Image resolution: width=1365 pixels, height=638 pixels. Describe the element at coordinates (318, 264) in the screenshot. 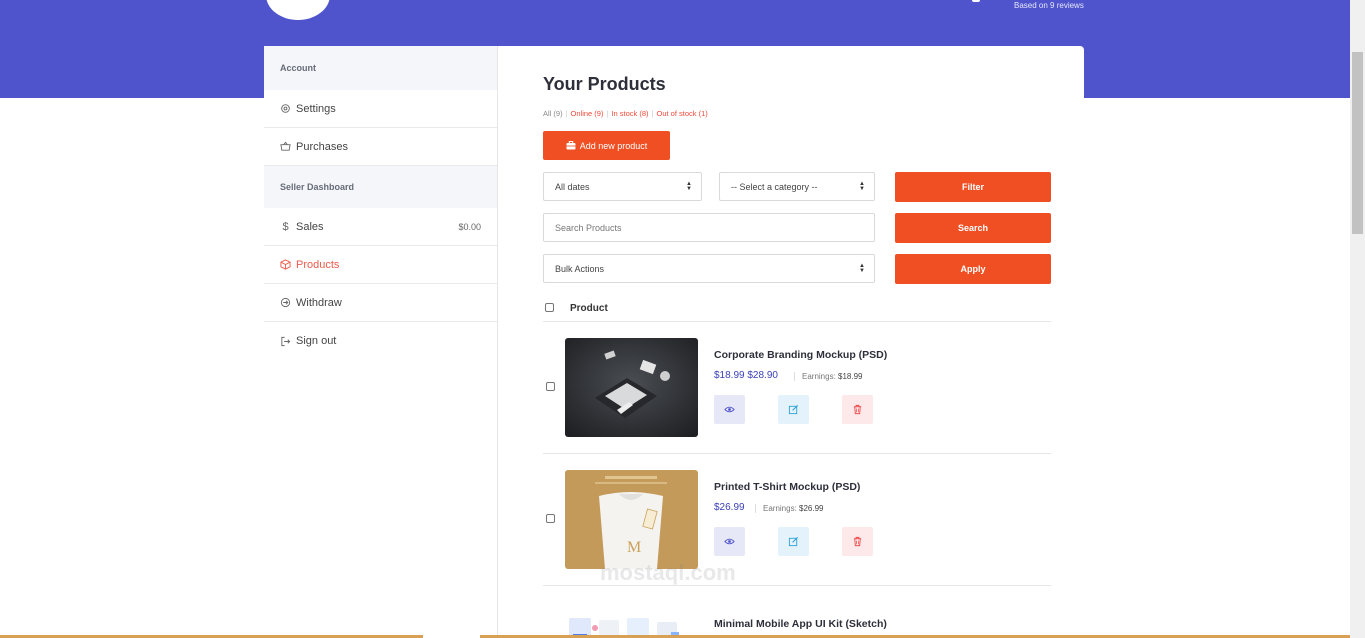

I see `sidebar-item-label: Products` at that location.